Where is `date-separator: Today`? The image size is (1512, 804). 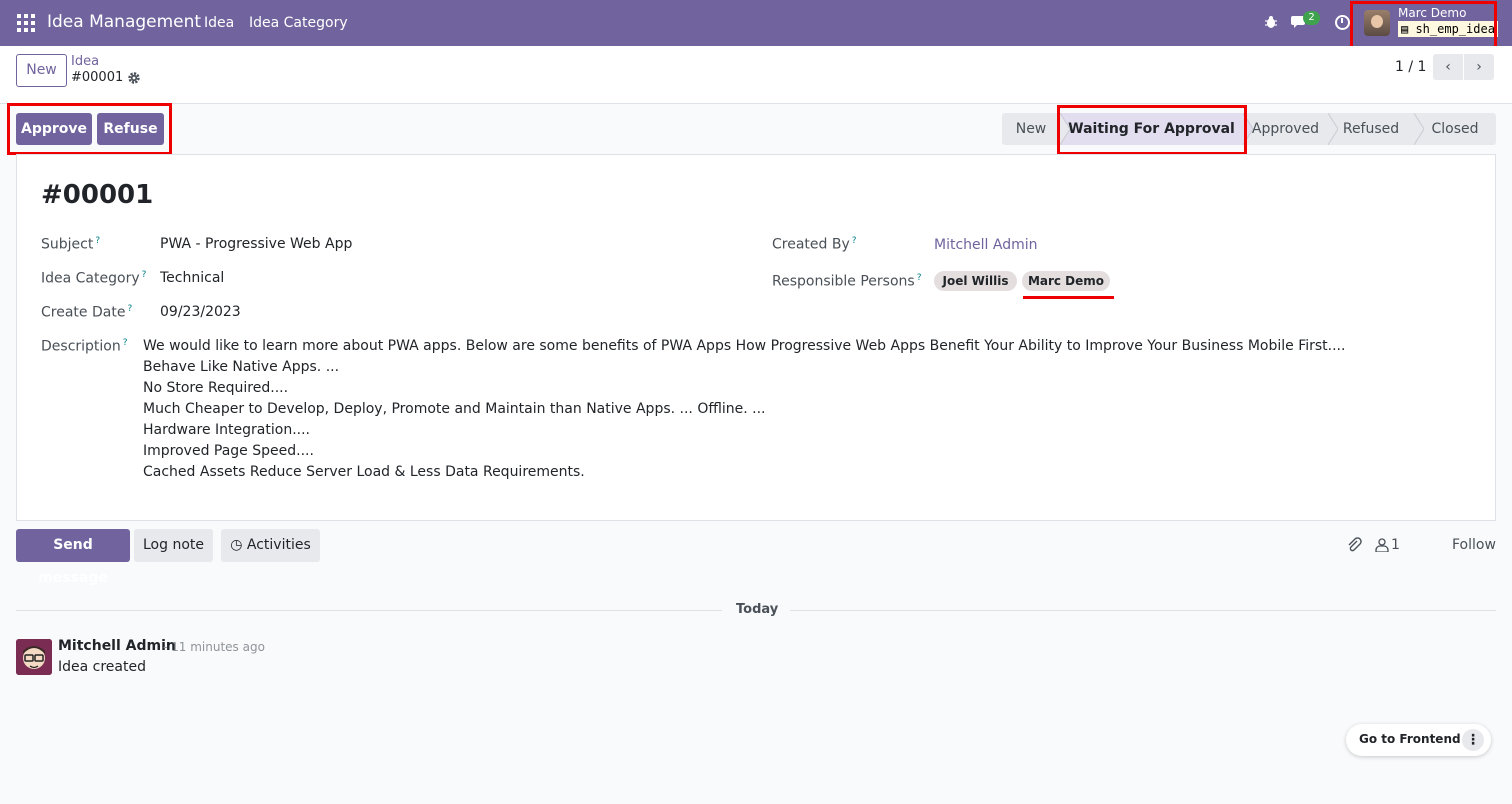 date-separator: Today is located at coordinates (757, 609).